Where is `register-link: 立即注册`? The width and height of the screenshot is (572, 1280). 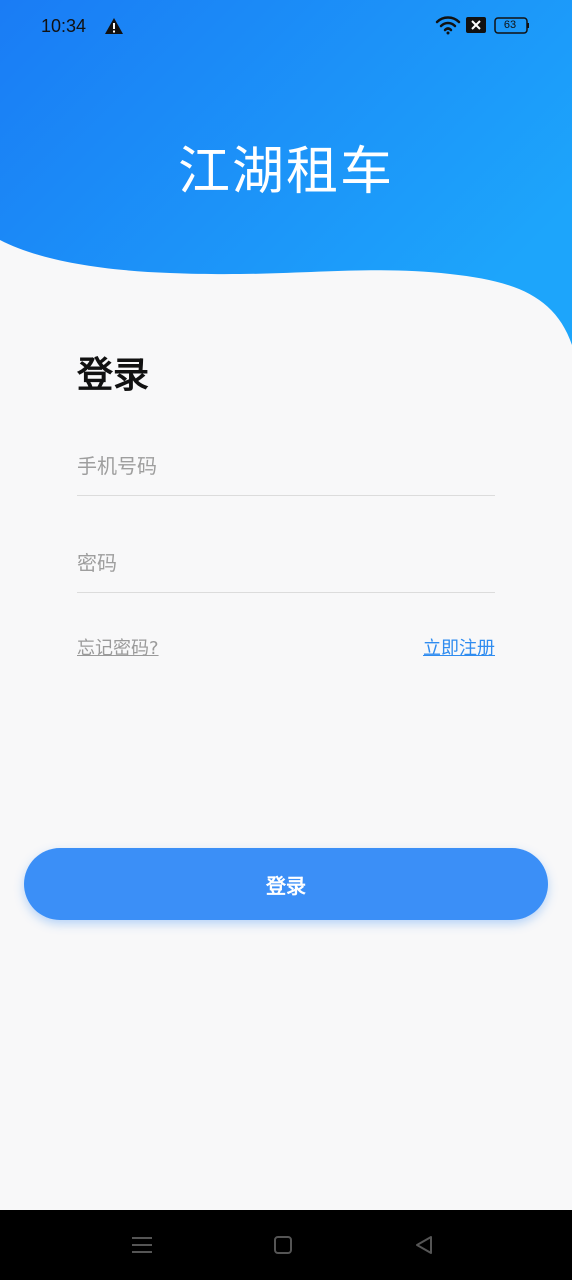
register-link: 立即注册 is located at coordinates (459, 649).